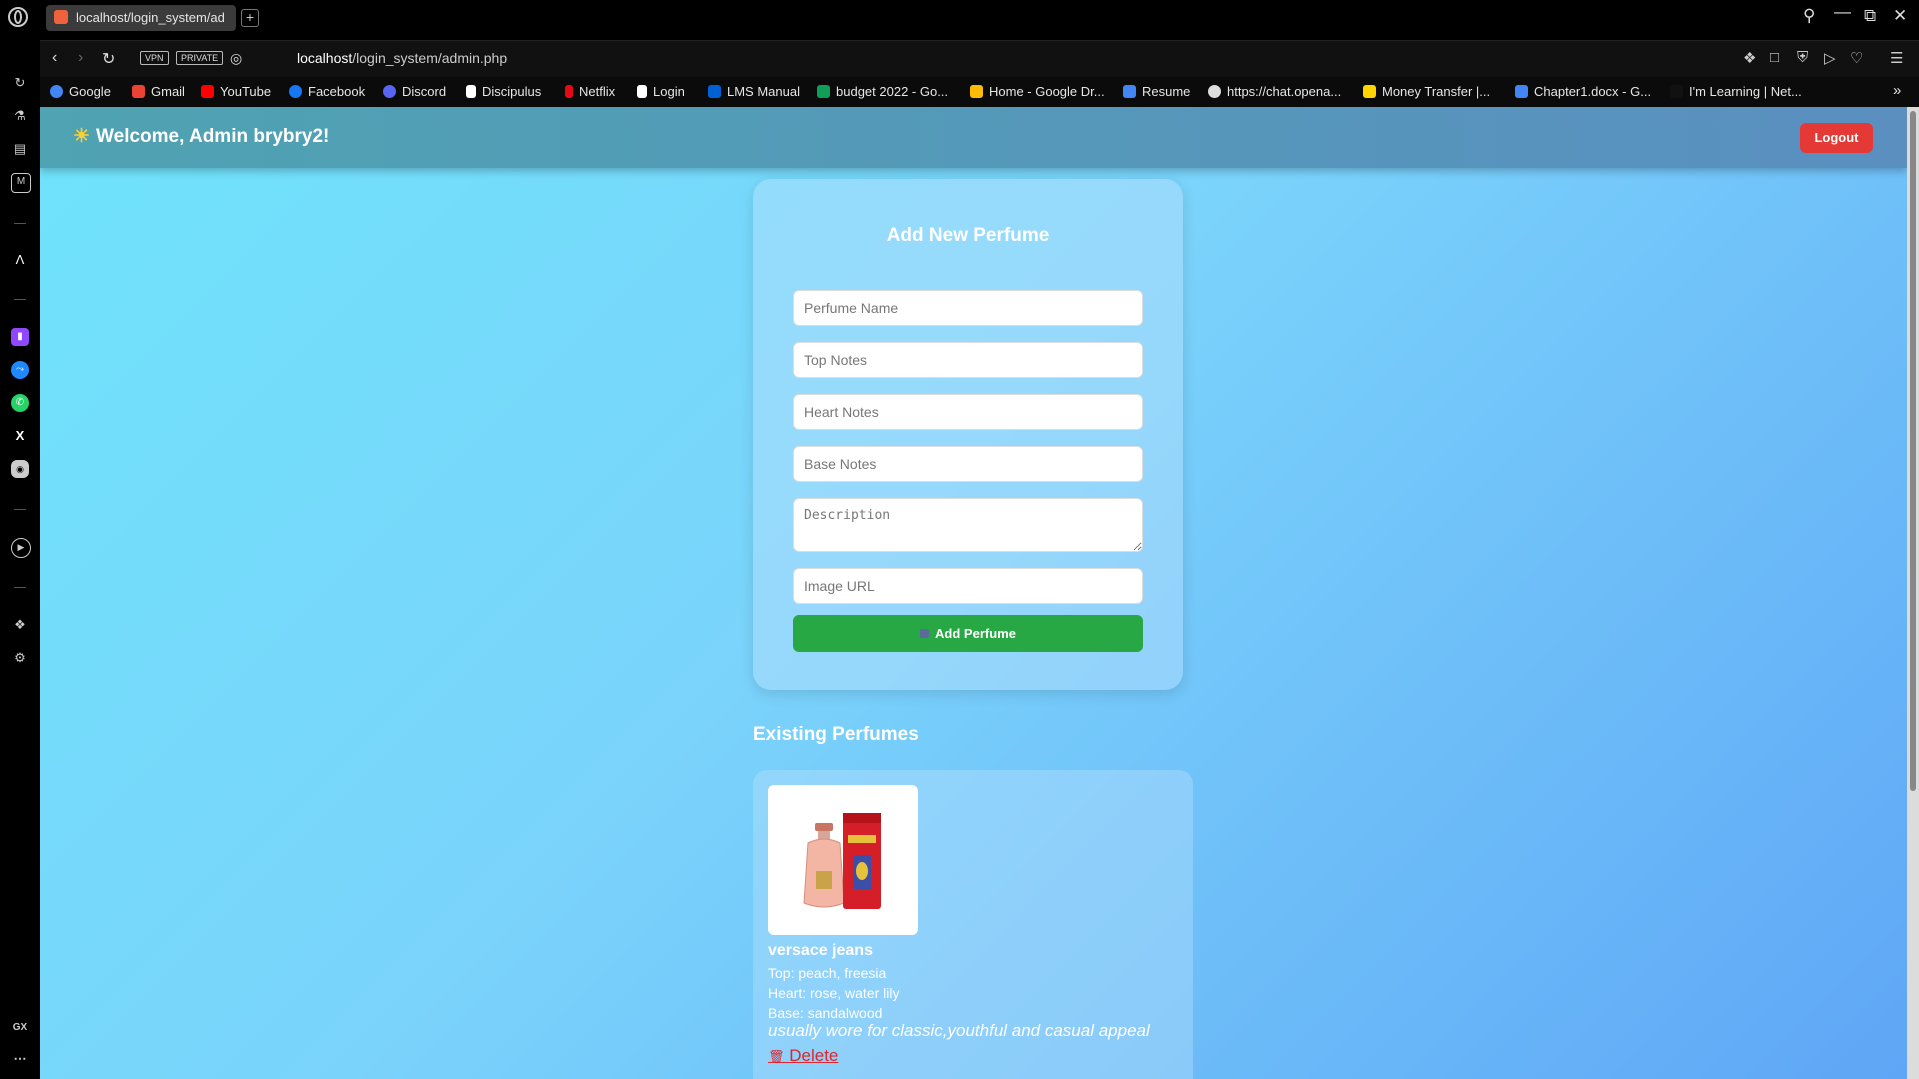  I want to click on cleaner-icon: ▤, so click(20, 149).